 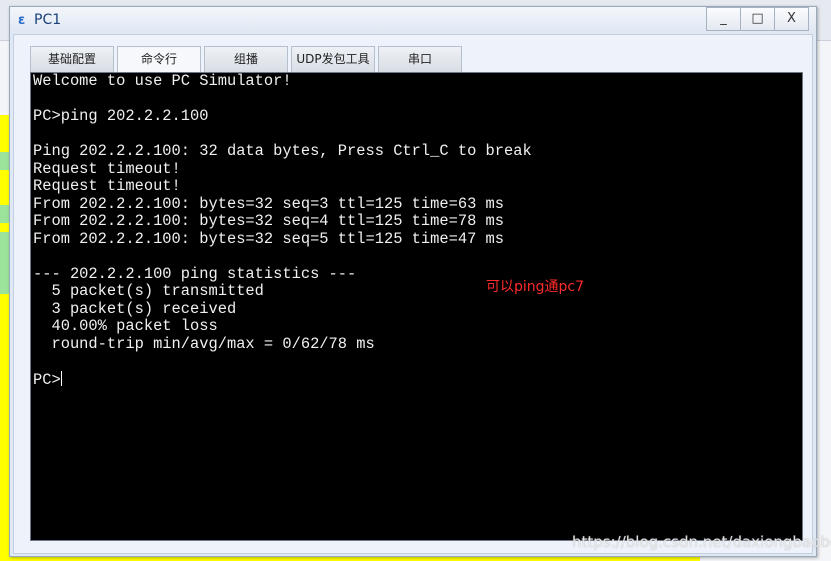 What do you see at coordinates (121, 116) in the screenshot?
I see `terminal-line: PC>ping 202.2.2.100` at bounding box center [121, 116].